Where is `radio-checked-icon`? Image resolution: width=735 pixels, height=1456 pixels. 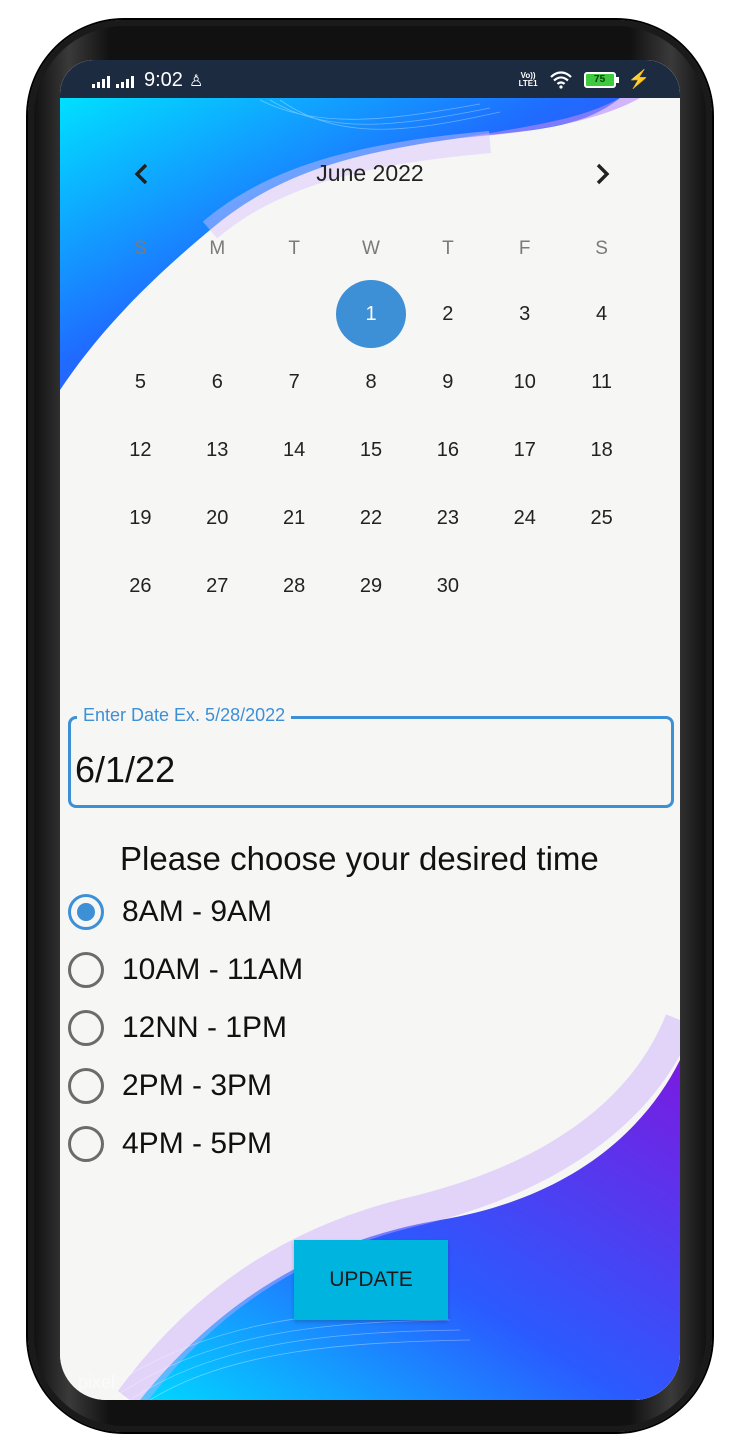 radio-checked-icon is located at coordinates (86, 912).